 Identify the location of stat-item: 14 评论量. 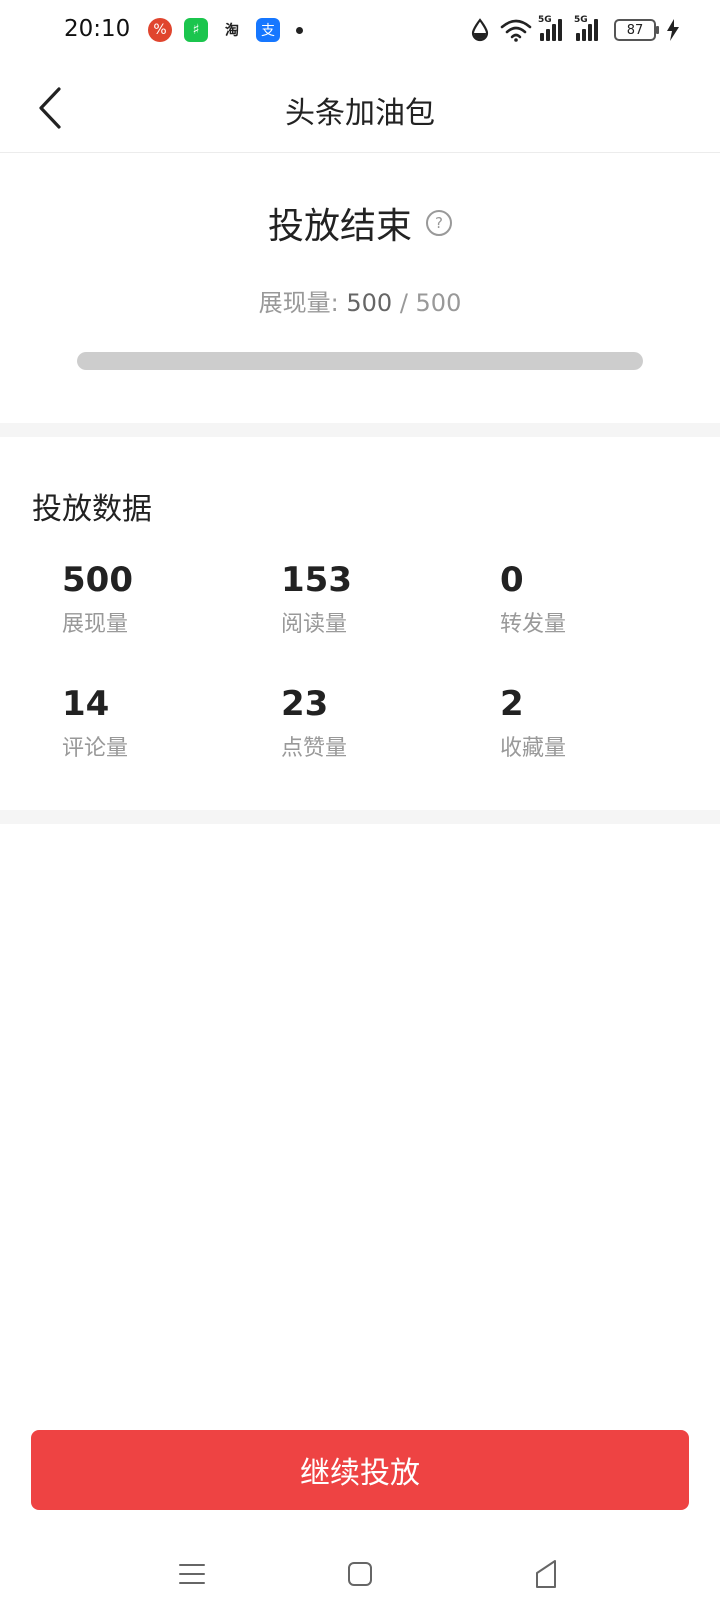
(162, 723).